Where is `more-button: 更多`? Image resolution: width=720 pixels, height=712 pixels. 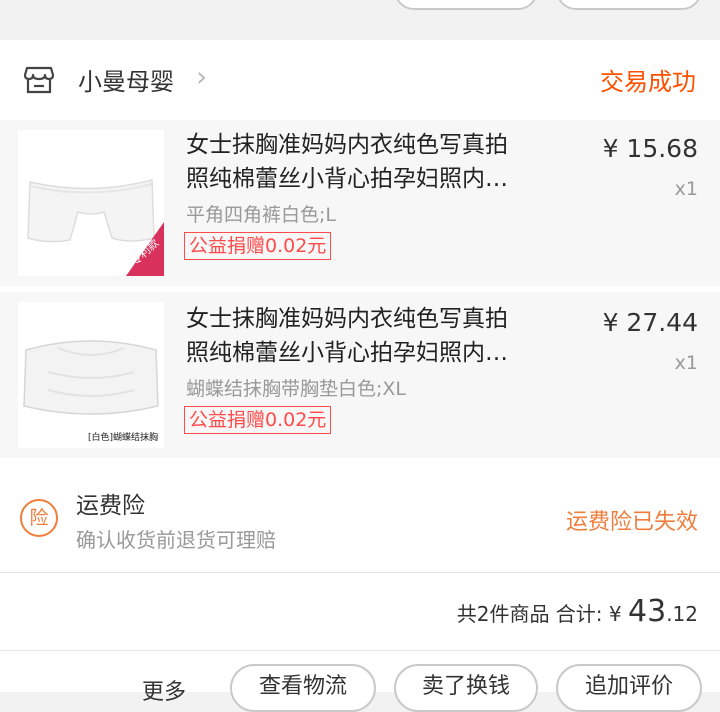
more-button: 更多 is located at coordinates (164, 690).